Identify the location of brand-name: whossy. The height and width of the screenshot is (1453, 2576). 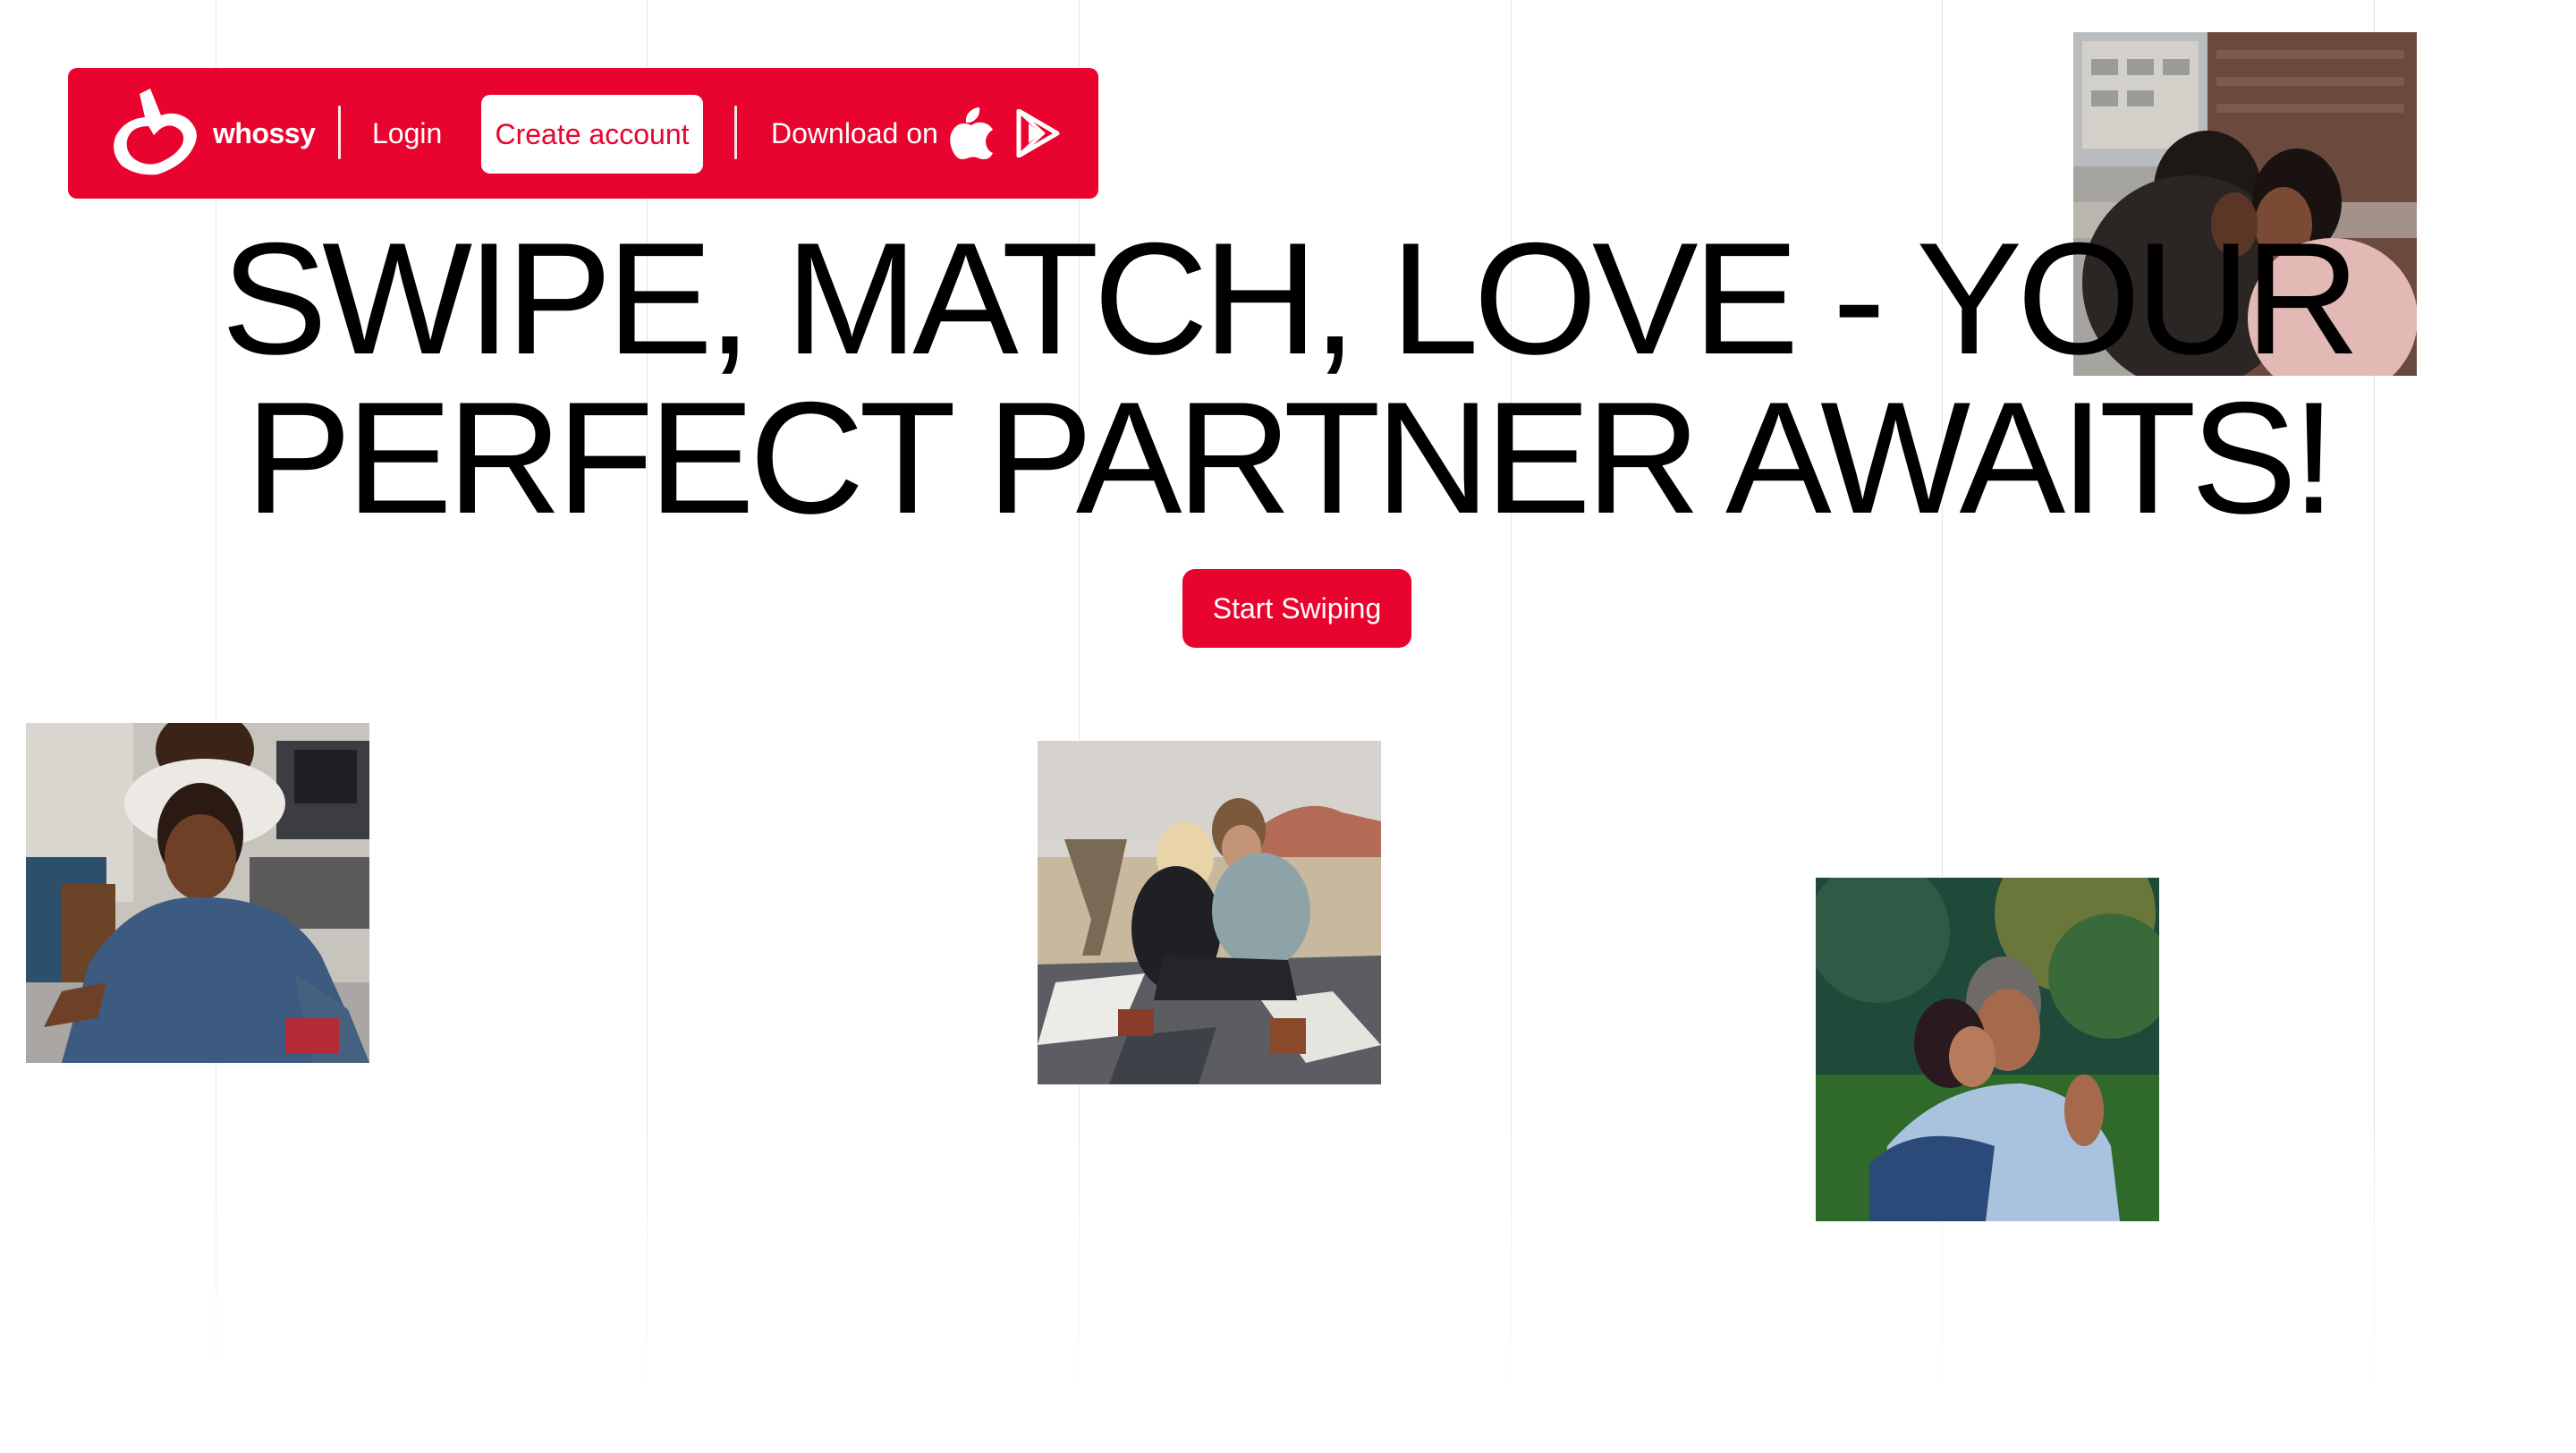
(264, 132).